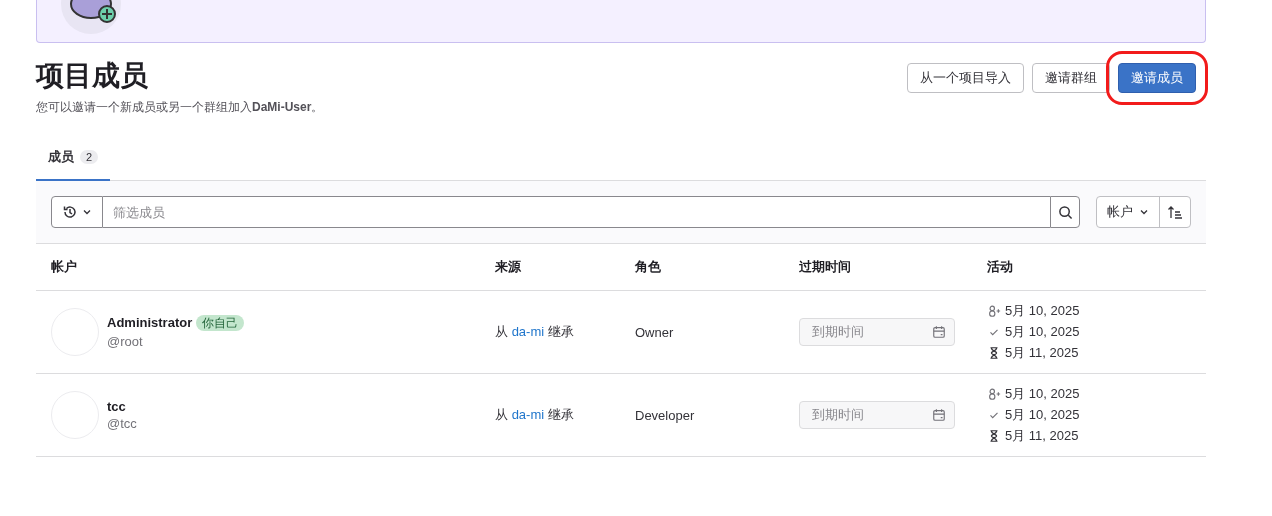 The width and height of the screenshot is (1272, 516). I want to click on page-title: 项目成员, so click(92, 76).